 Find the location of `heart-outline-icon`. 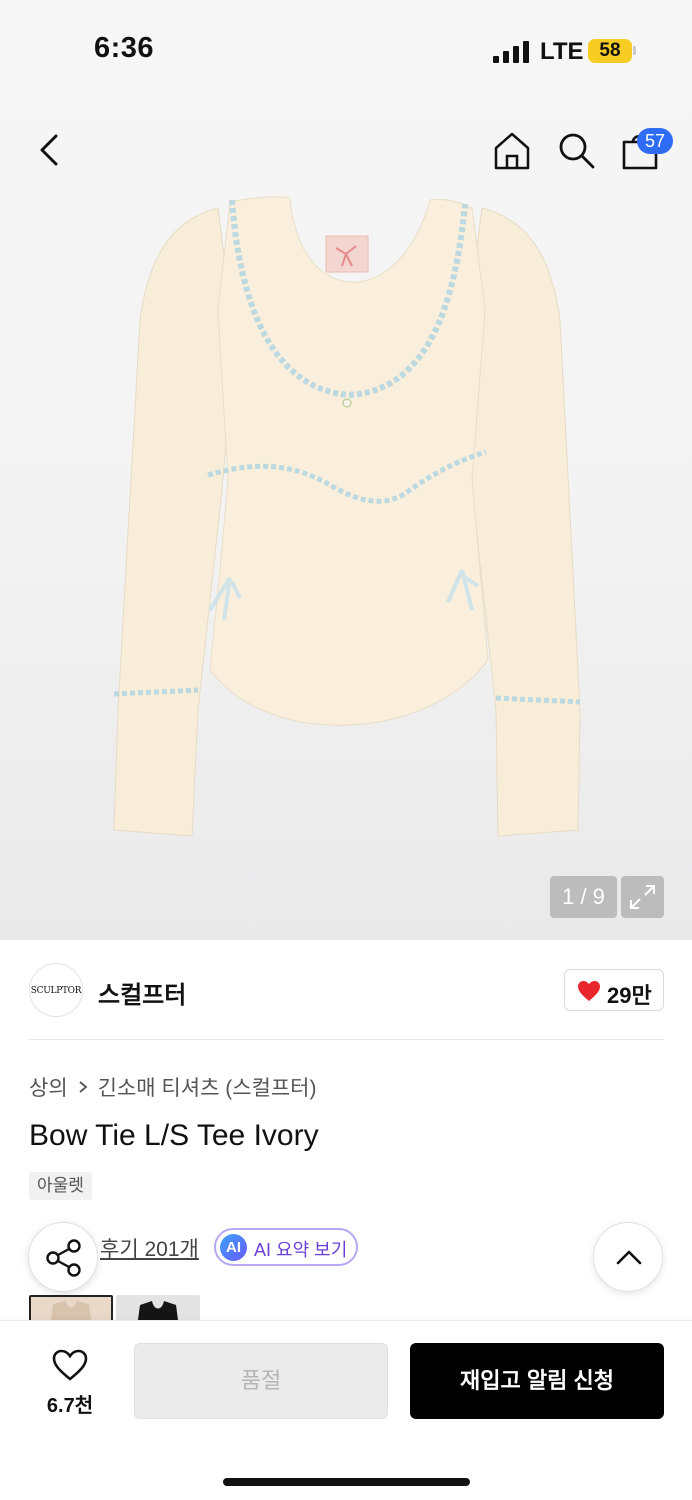

heart-outline-icon is located at coordinates (70, 1365).